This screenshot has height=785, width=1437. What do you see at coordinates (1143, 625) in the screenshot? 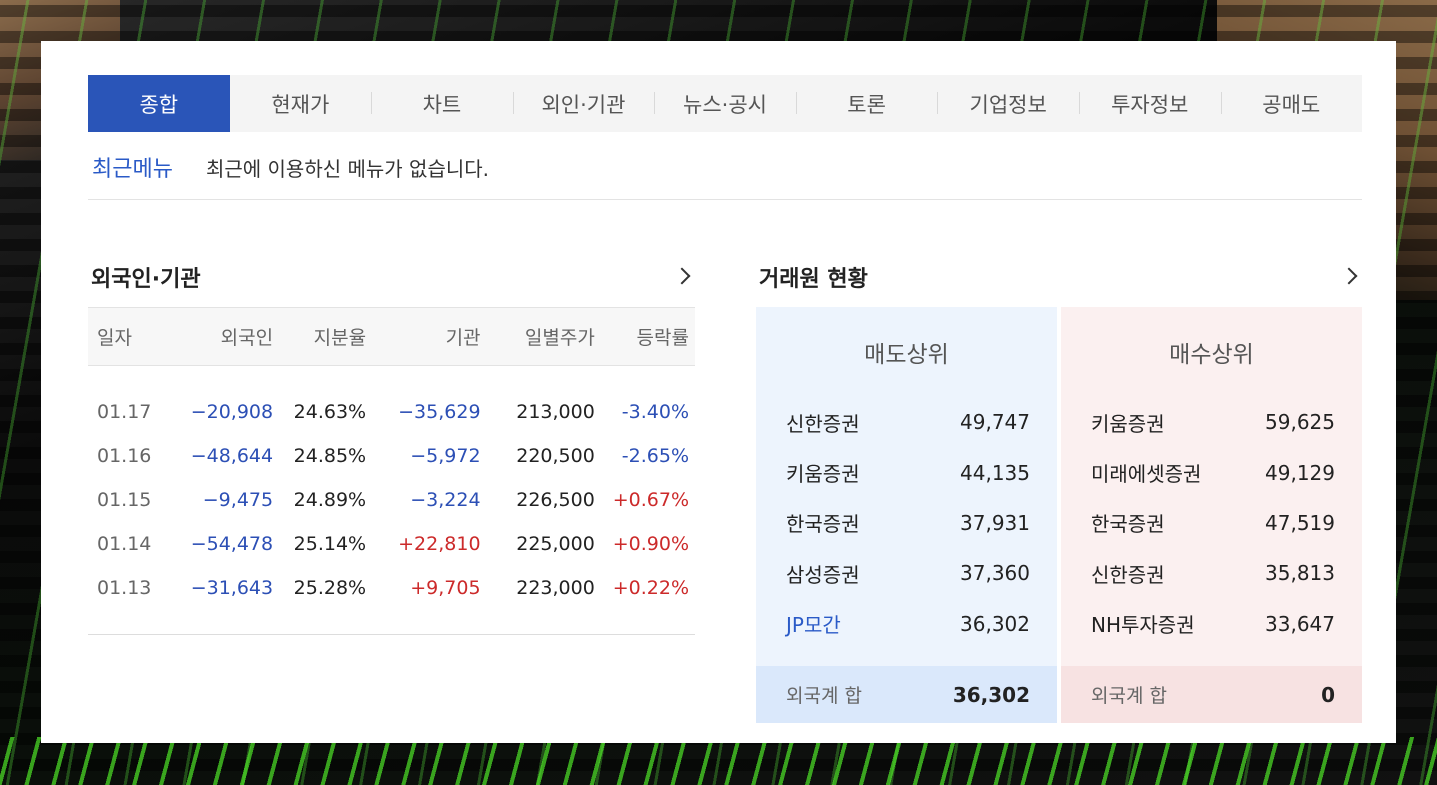
I see `broker-name: NH투자증권` at bounding box center [1143, 625].